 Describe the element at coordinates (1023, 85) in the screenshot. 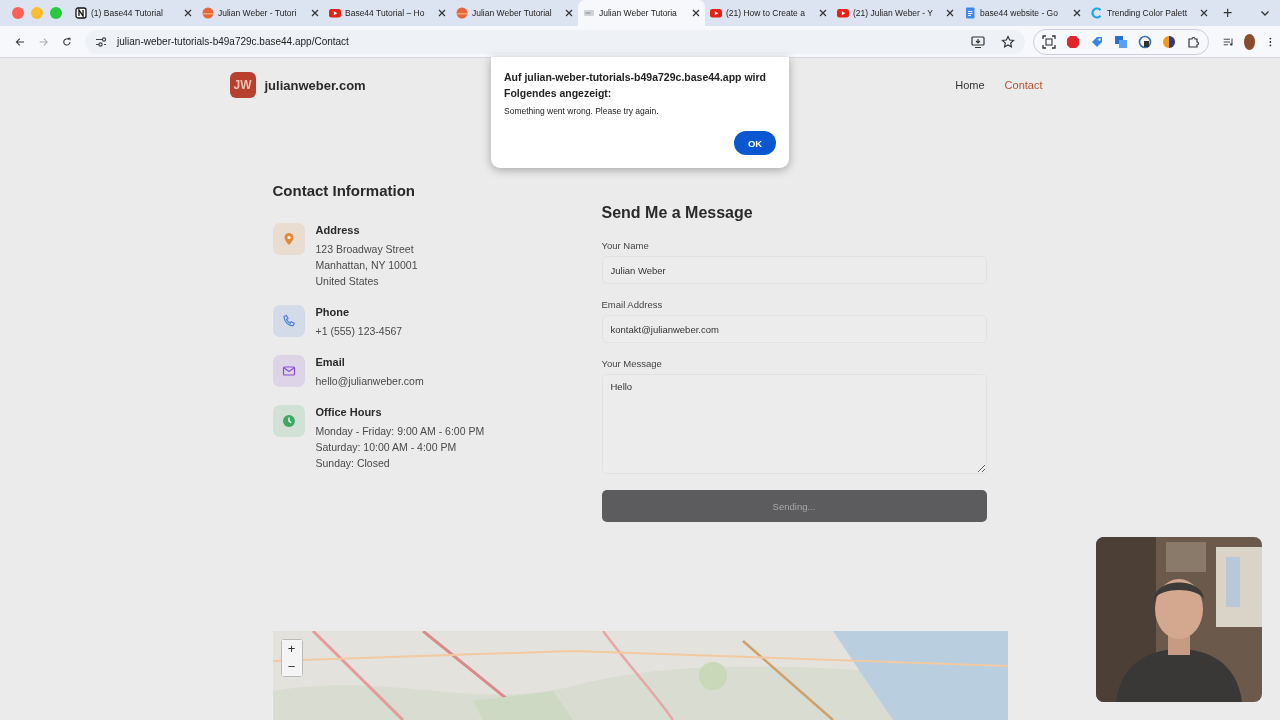

I see `nav-link: Contact` at that location.